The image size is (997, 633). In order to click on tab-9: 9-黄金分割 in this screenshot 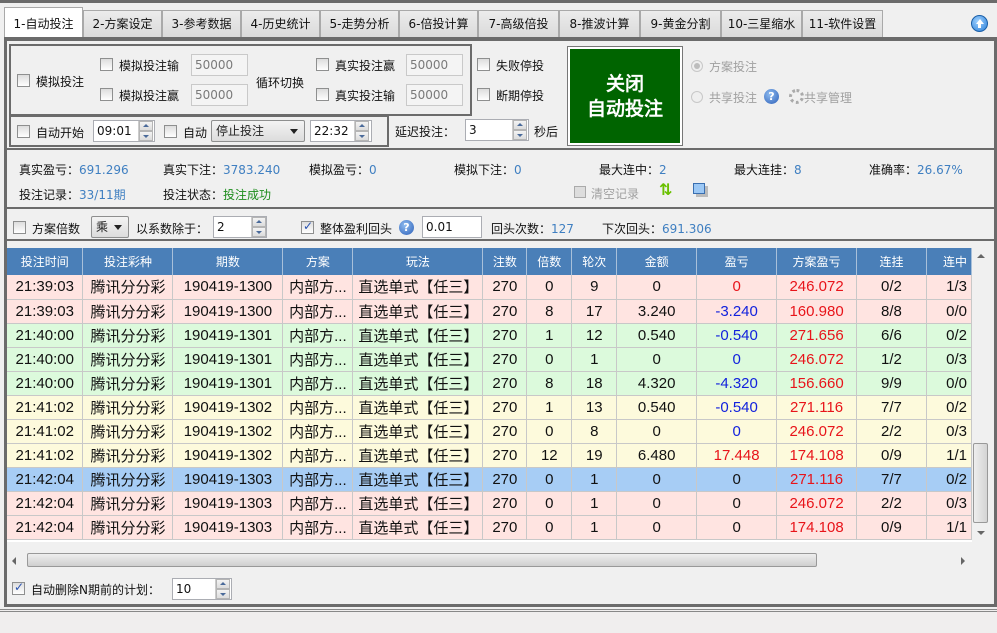, I will do `click(680, 24)`.